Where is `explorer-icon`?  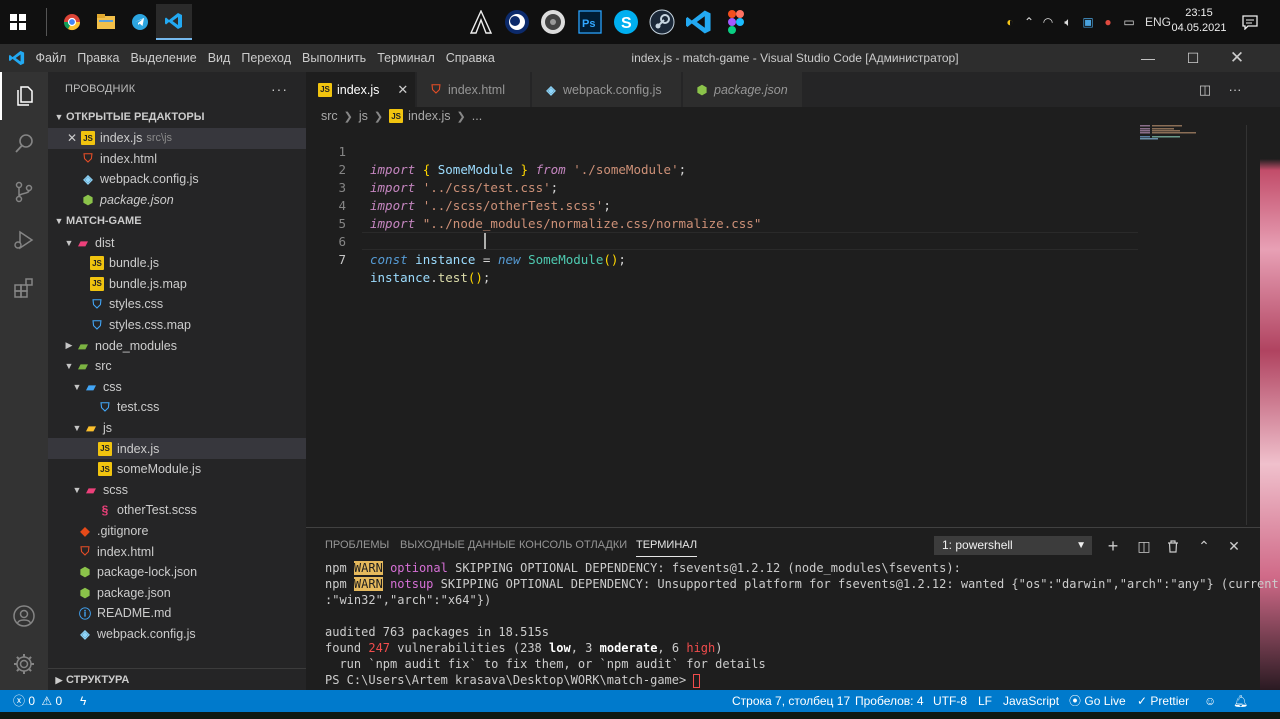 explorer-icon is located at coordinates (24, 96).